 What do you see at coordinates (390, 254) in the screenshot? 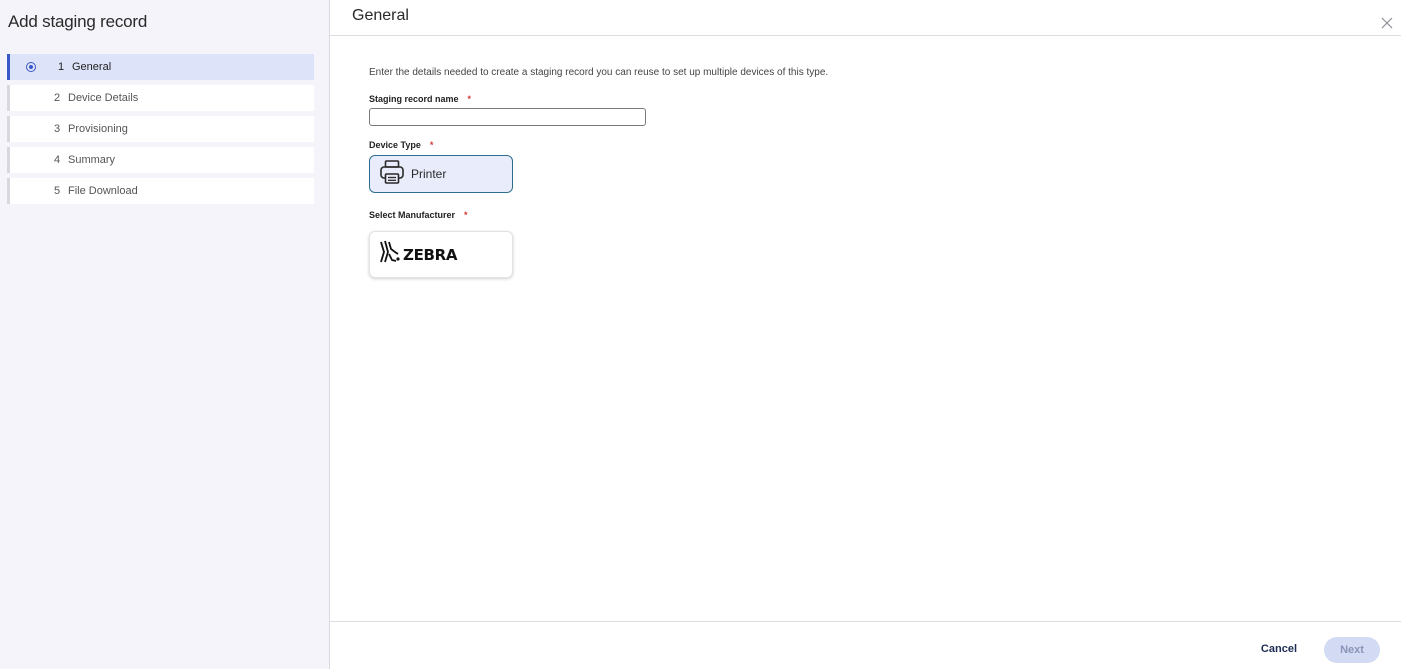
I see `zebra-logo-icon` at bounding box center [390, 254].